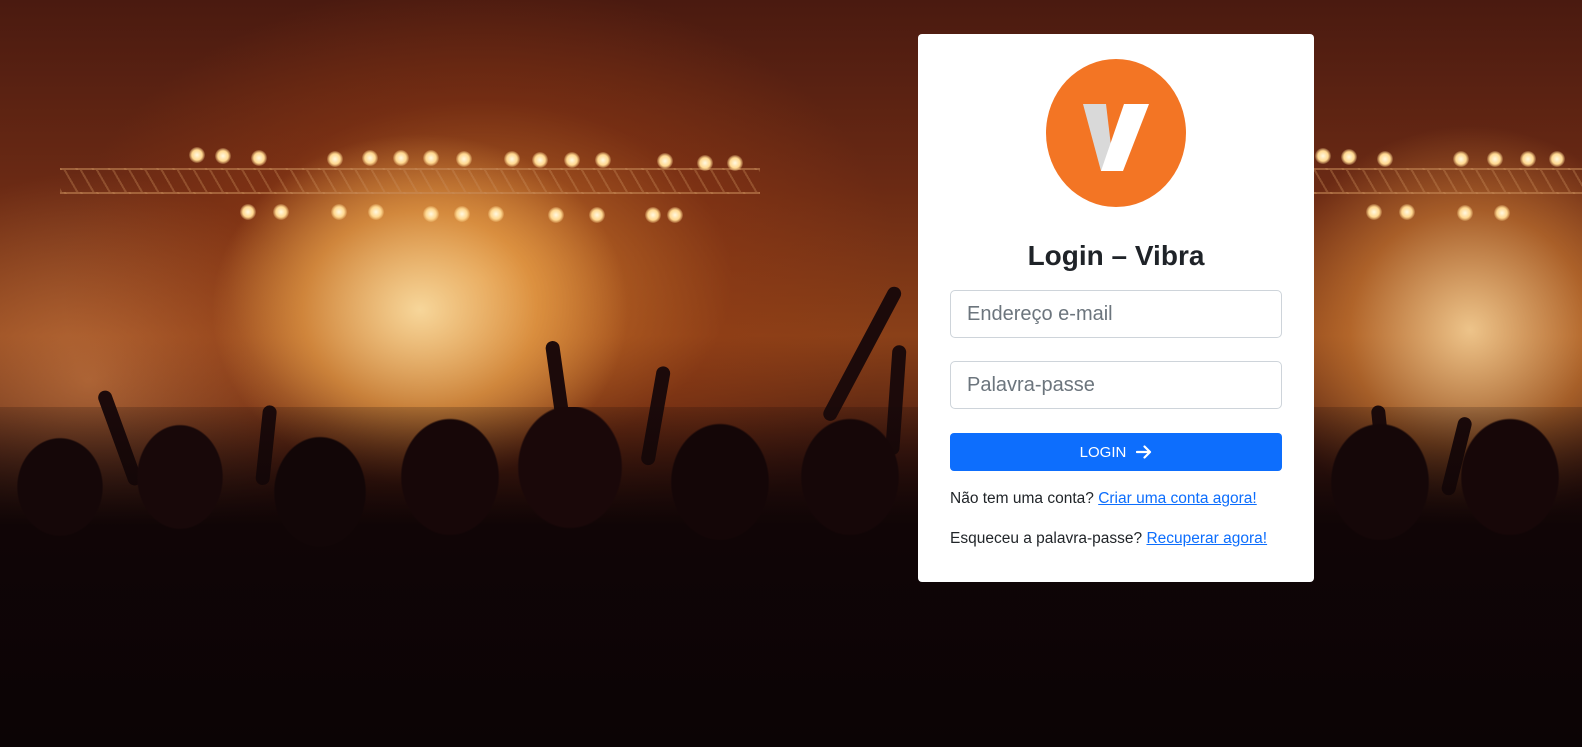 This screenshot has width=1582, height=747. Describe the element at coordinates (1116, 133) in the screenshot. I see `vibra-logo-icon` at that location.